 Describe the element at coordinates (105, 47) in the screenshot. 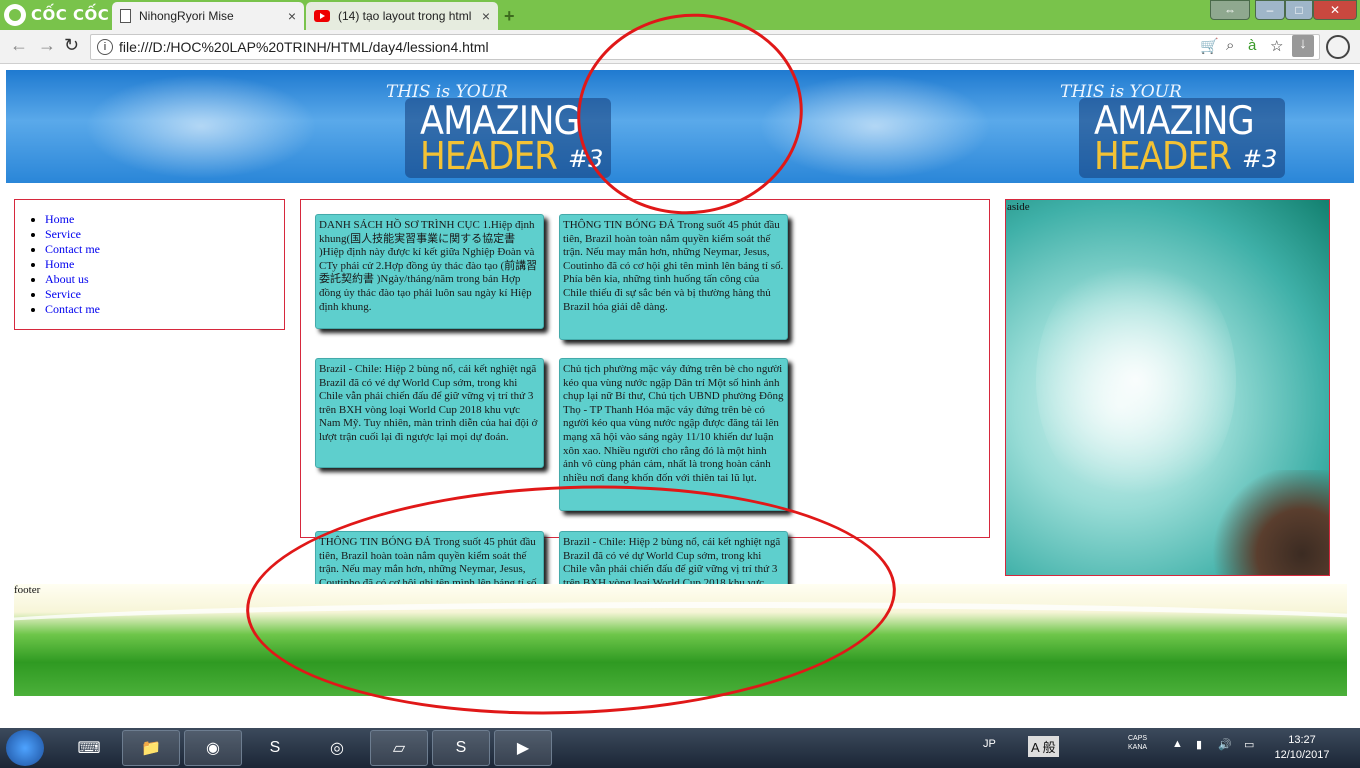

I see `info-icon: i` at that location.